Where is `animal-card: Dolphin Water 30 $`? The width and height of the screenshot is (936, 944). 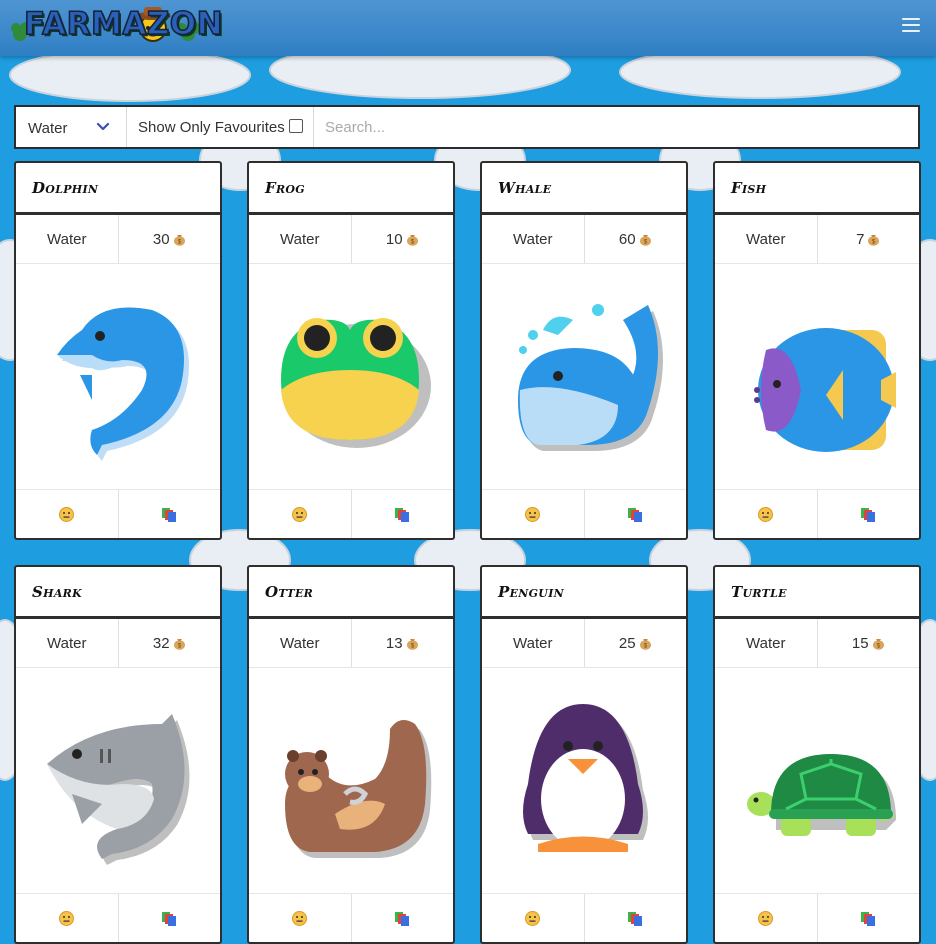 animal-card: Dolphin Water 30 $ is located at coordinates (118, 350).